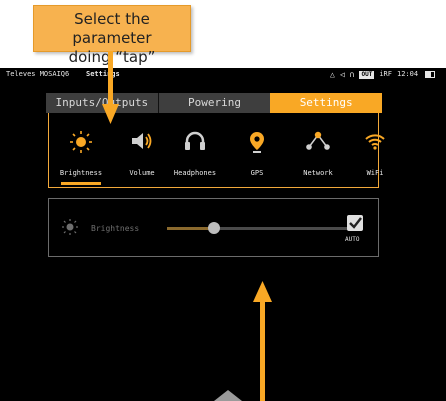 The width and height of the screenshot is (446, 401). I want to click on settings-item-label: Network, so click(318, 173).